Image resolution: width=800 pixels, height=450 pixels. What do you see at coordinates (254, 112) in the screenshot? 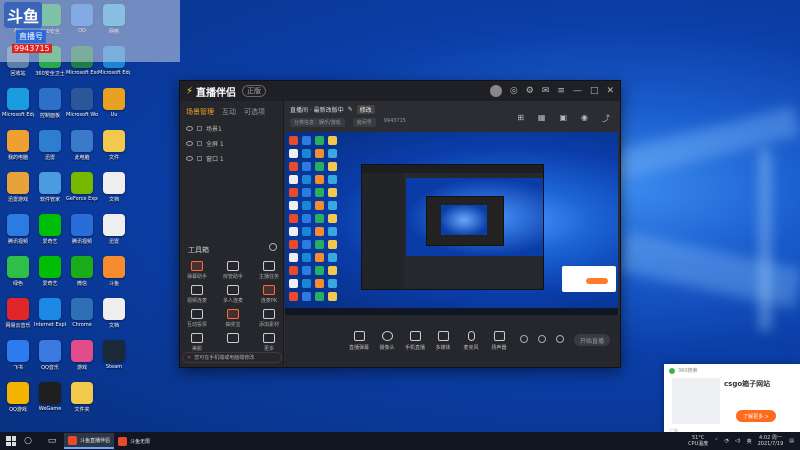
I see `tab-options: 可选项` at bounding box center [254, 112].